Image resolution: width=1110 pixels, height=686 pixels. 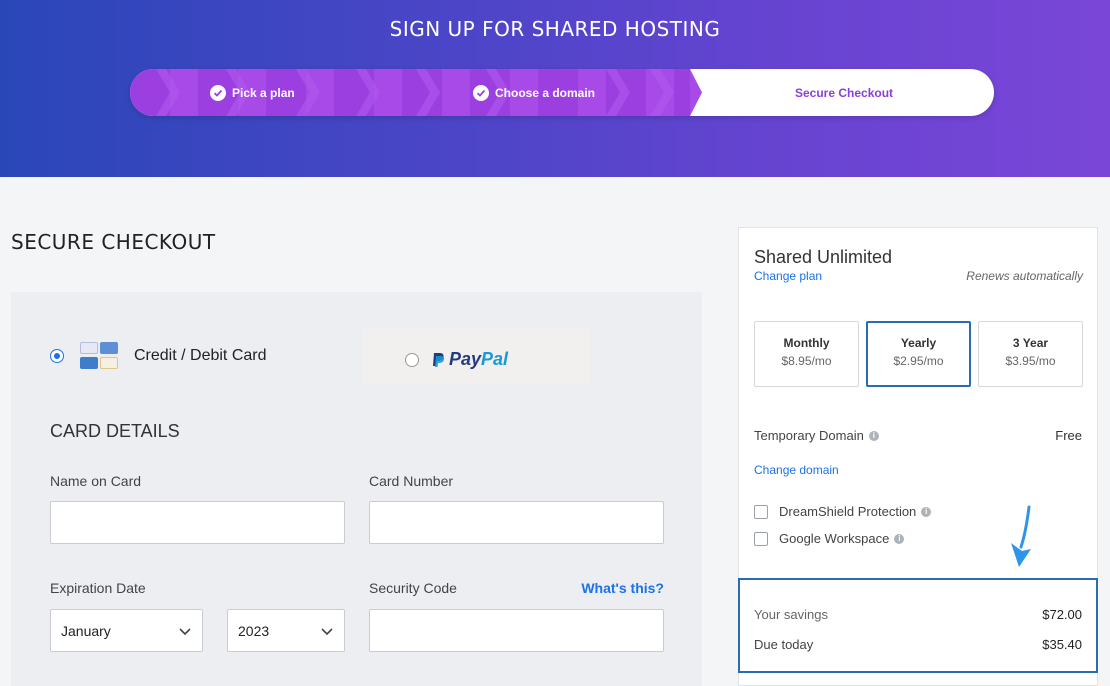 I want to click on temporary-domain-text: Temporary Domain, so click(x=809, y=435).